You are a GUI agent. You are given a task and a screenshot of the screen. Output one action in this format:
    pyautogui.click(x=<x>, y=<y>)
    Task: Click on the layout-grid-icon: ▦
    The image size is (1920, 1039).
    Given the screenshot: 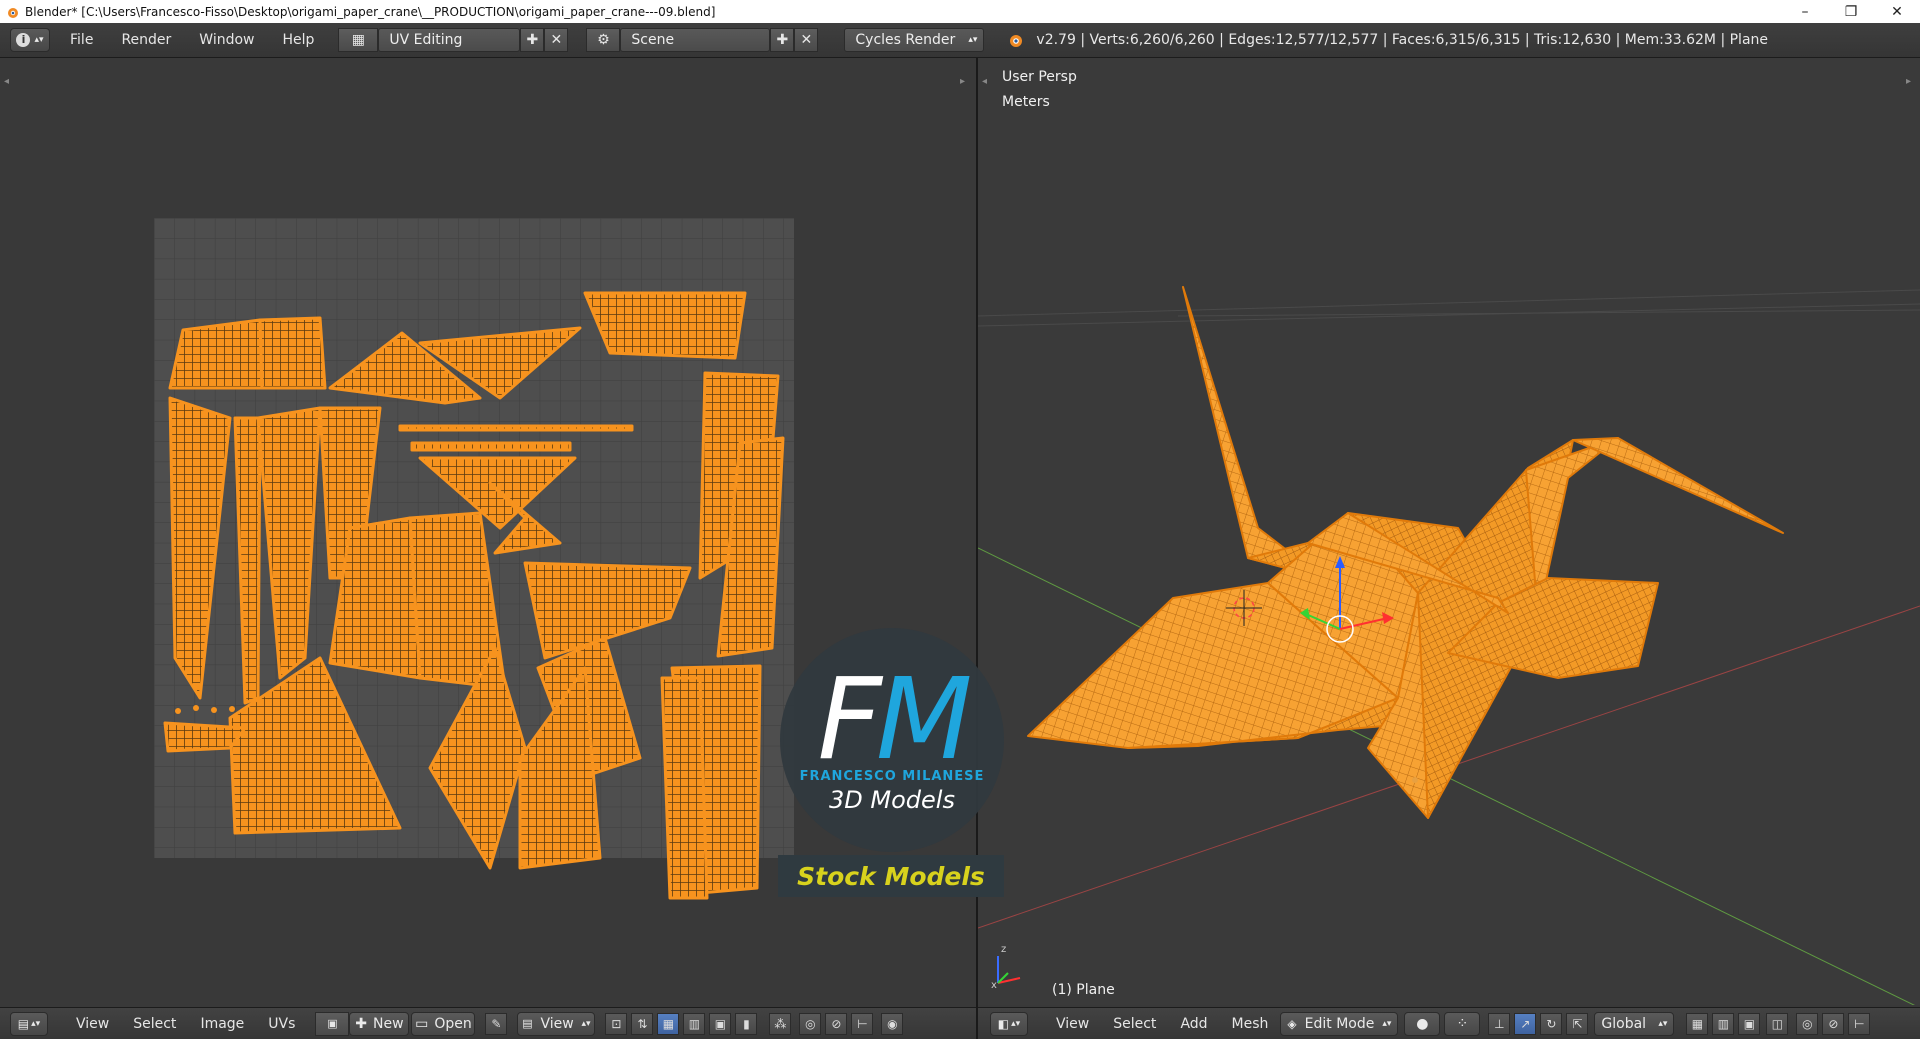 What is the action you would take?
    pyautogui.click(x=358, y=40)
    